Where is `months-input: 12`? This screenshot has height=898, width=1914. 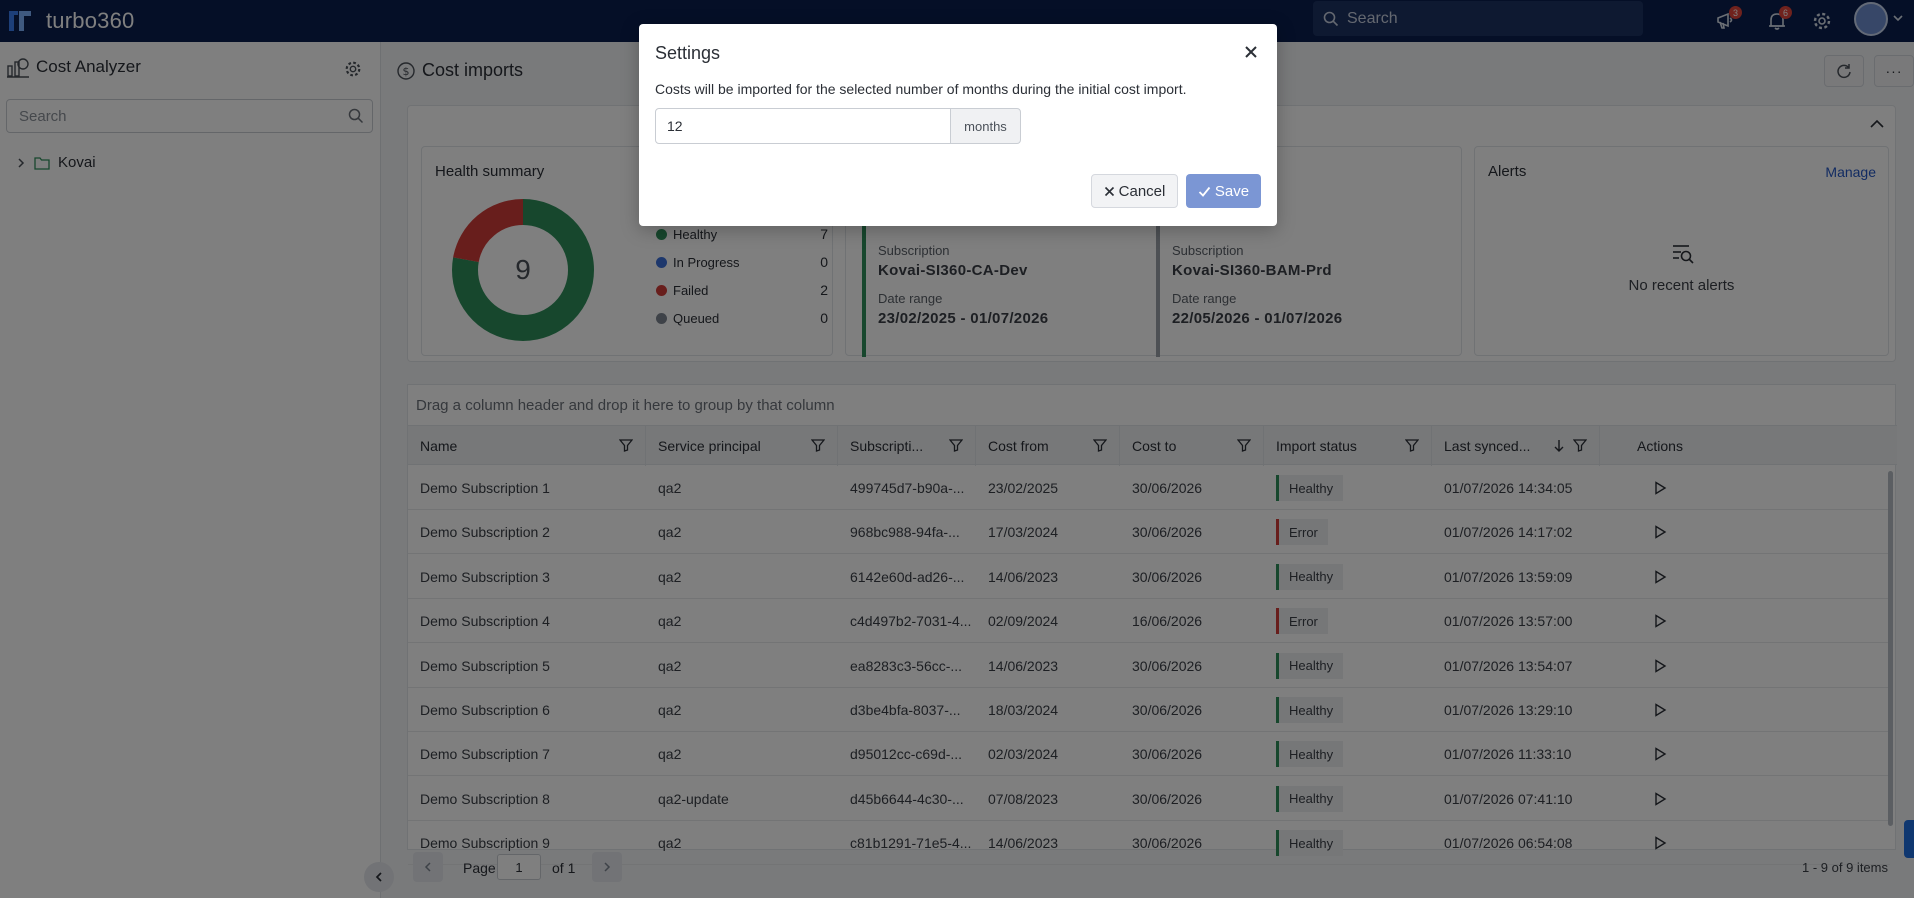
months-input: 12 is located at coordinates (803, 126).